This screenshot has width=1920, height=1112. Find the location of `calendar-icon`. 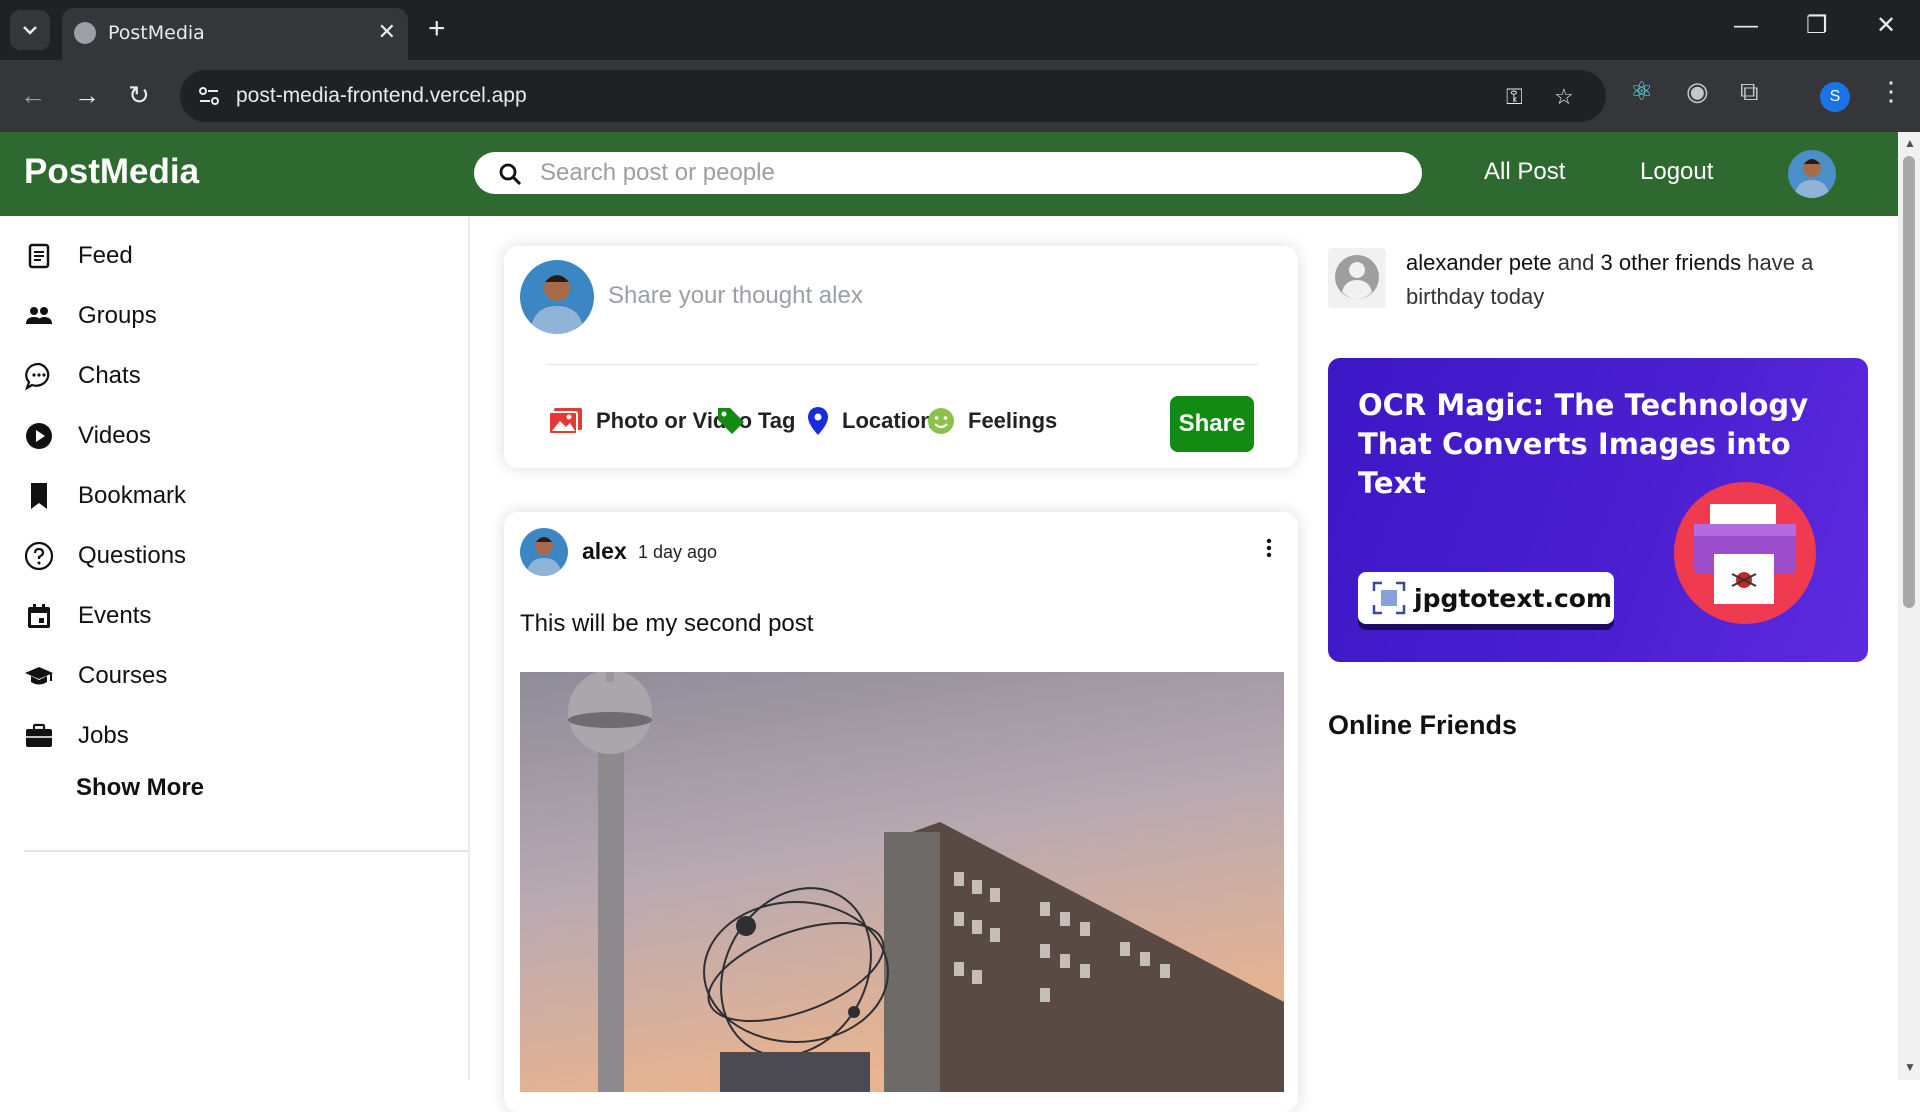

calendar-icon is located at coordinates (39, 616).